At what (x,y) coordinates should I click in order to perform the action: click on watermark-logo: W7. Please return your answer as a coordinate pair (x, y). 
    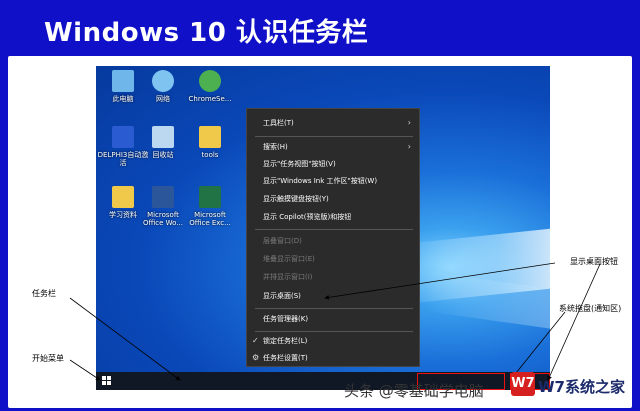
    Looking at the image, I should click on (523, 384).